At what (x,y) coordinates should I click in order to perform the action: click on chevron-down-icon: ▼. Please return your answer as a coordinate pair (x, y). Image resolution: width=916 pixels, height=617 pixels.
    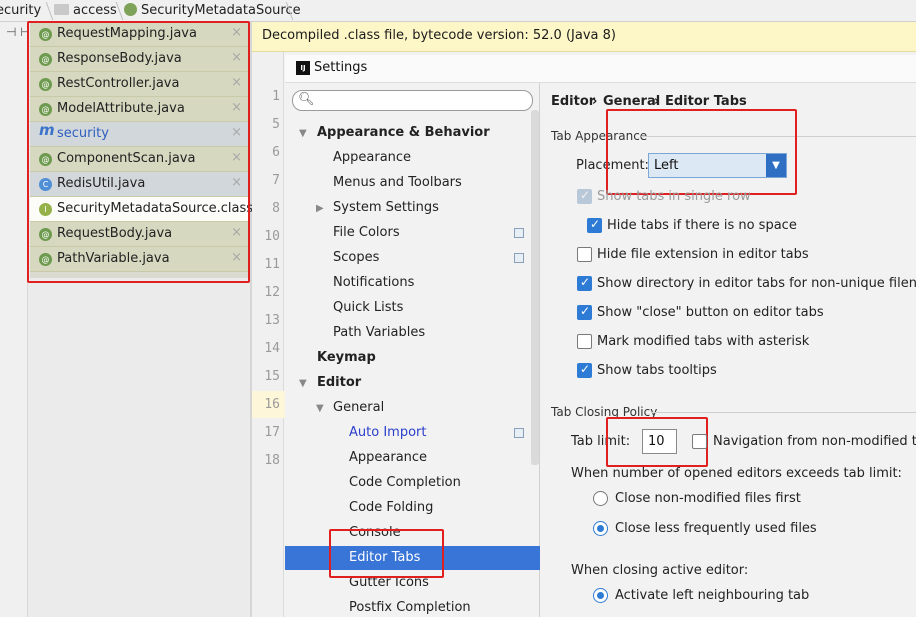
    Looking at the image, I should click on (776, 165).